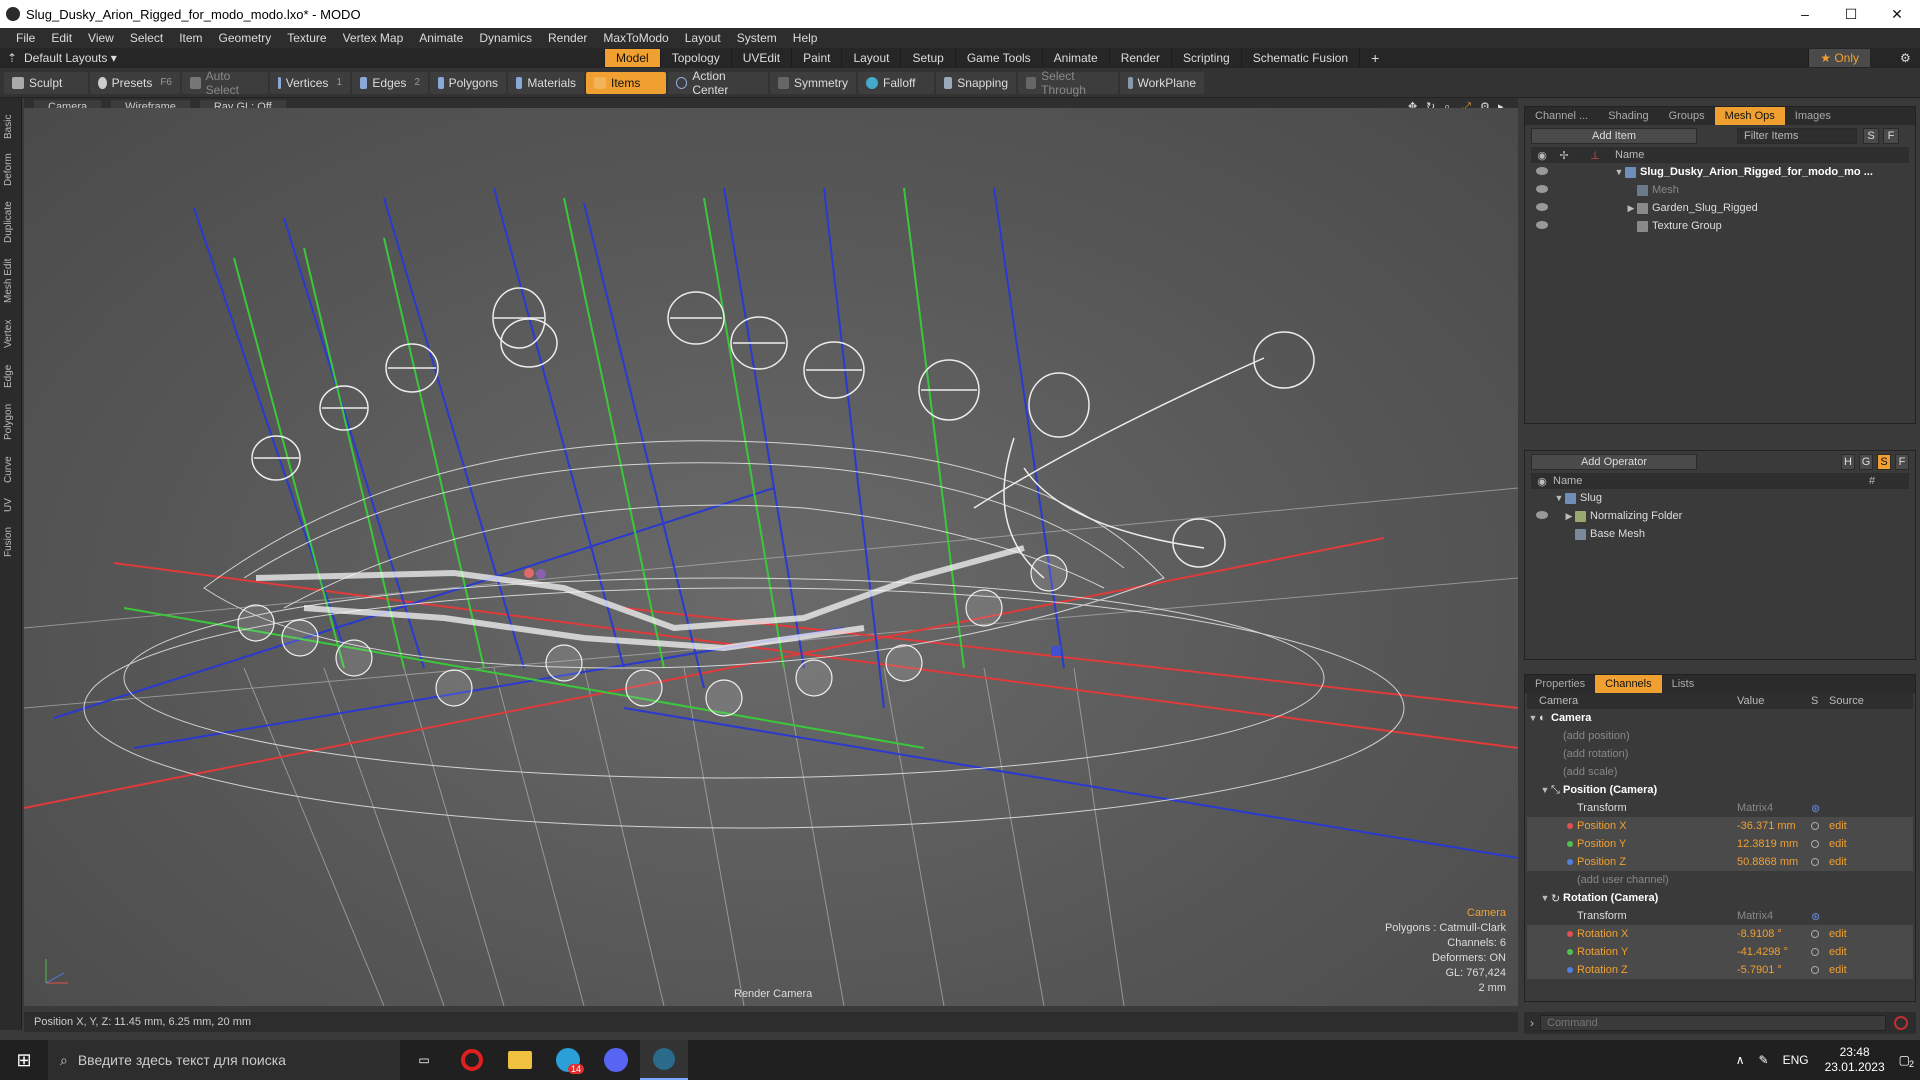 Image resolution: width=1920 pixels, height=1080 pixels. What do you see at coordinates (1740, 1060) in the screenshot?
I see `tray-chevron-icon: ∧` at bounding box center [1740, 1060].